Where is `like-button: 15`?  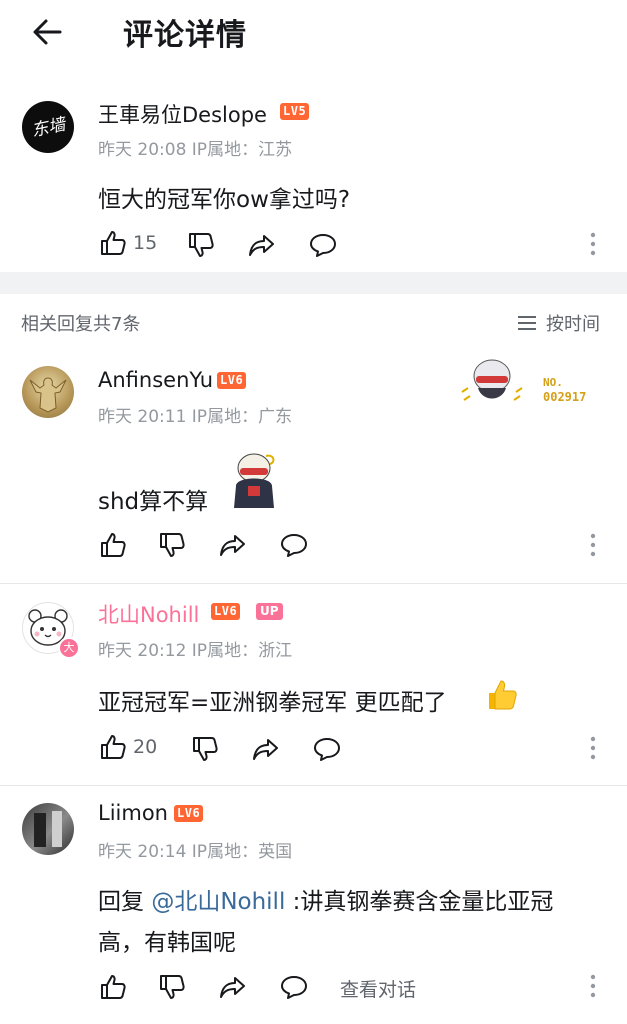 like-button: 15 is located at coordinates (133, 244).